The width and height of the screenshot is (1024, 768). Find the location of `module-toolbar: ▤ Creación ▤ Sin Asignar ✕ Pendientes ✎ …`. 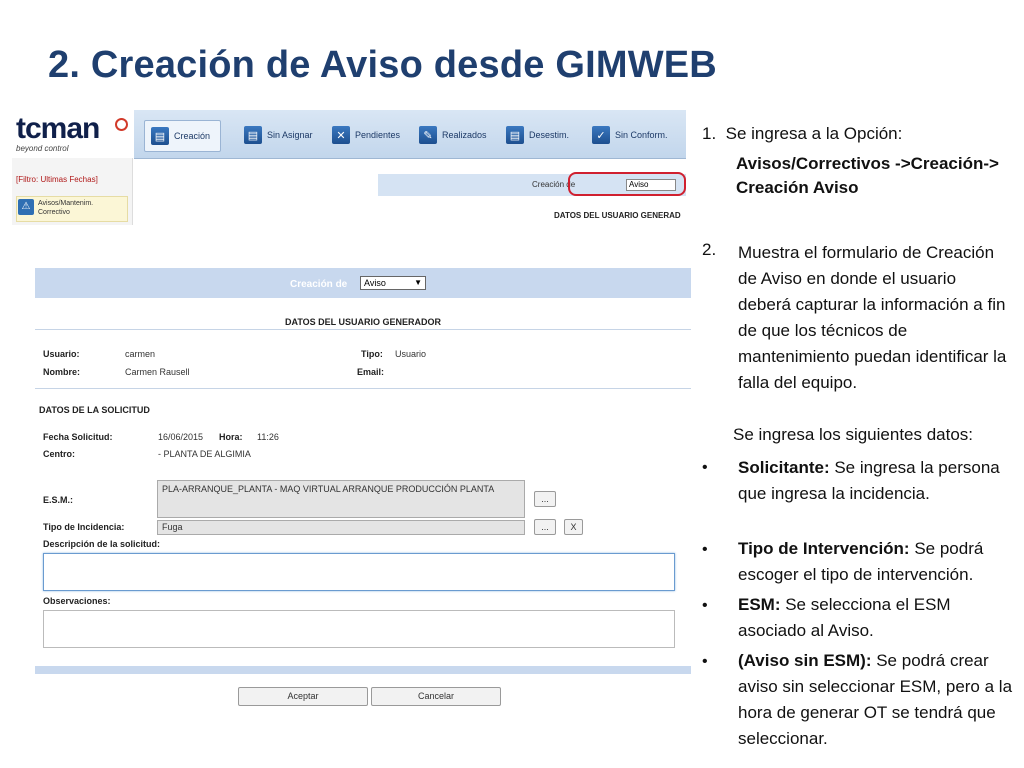

module-toolbar: ▤ Creación ▤ Sin Asignar ✕ Pendientes ✎ … is located at coordinates (410, 134).